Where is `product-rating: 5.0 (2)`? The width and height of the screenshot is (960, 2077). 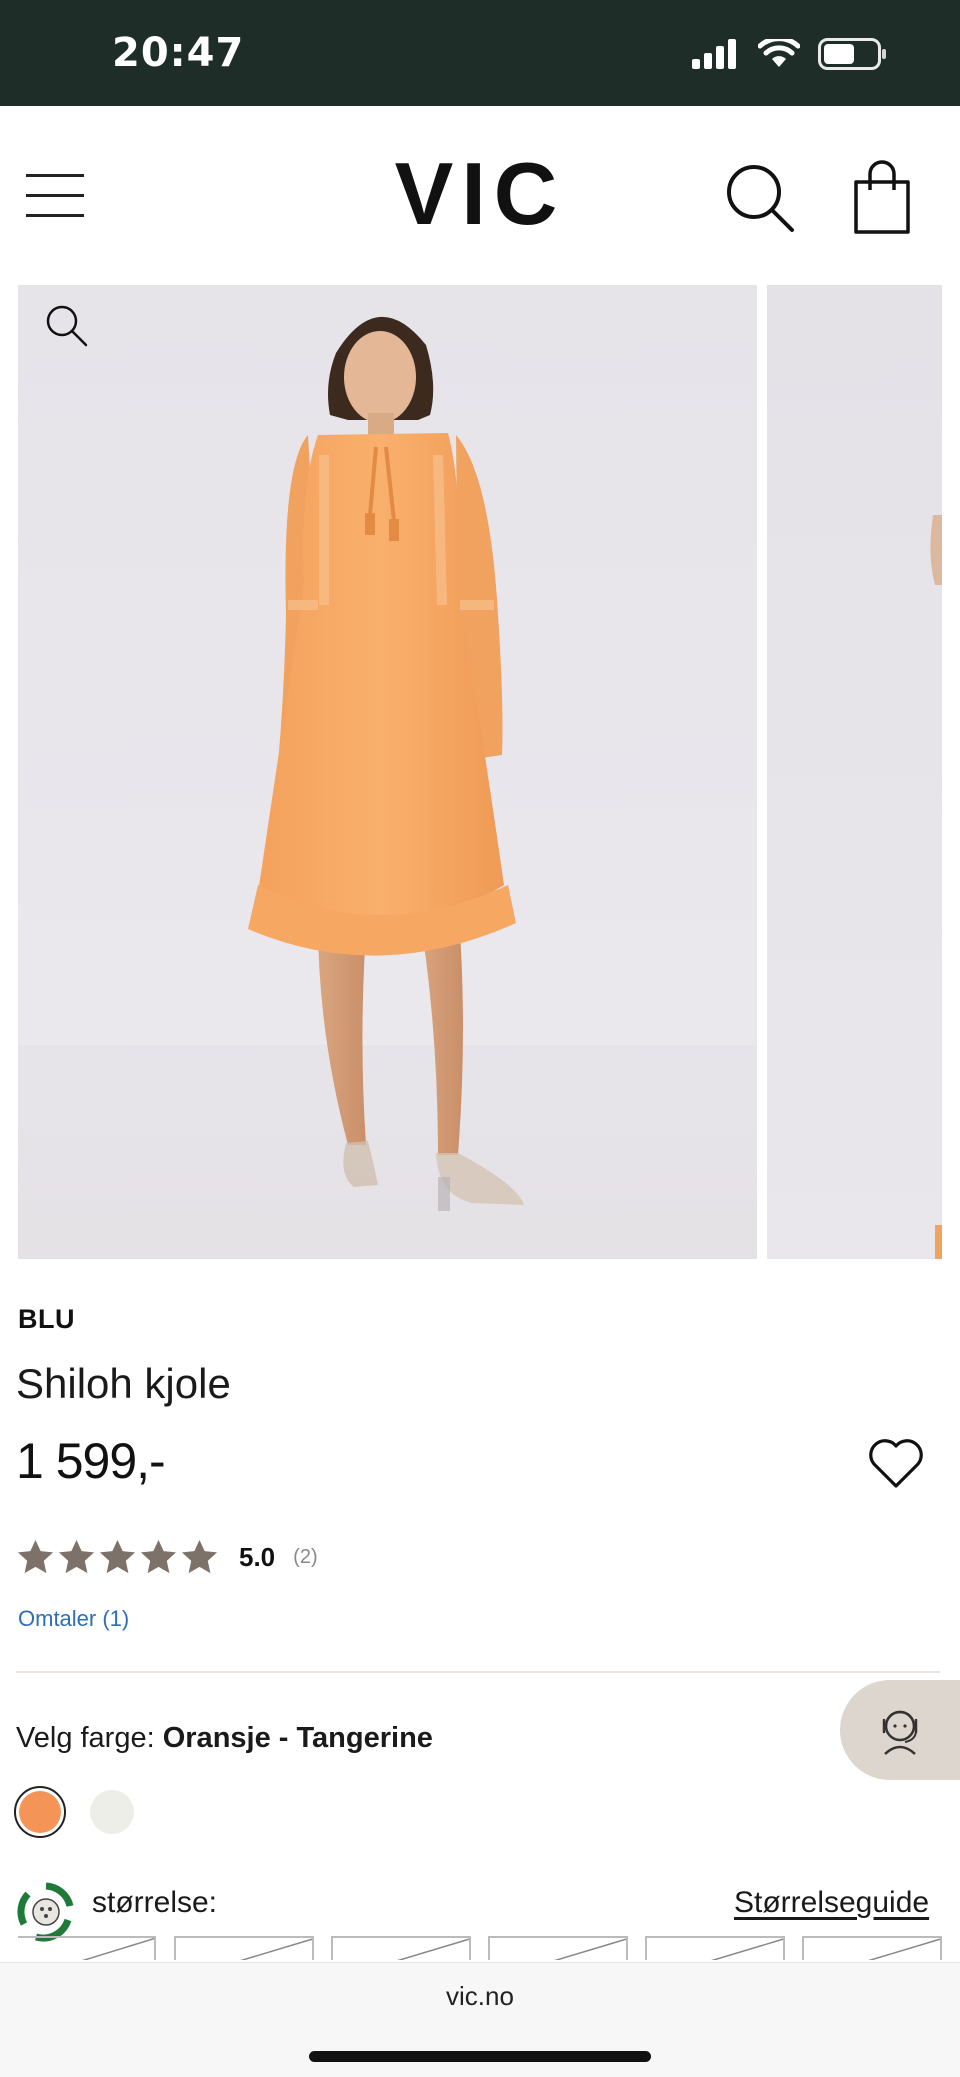
product-rating: 5.0 (2) is located at coordinates (167, 1557).